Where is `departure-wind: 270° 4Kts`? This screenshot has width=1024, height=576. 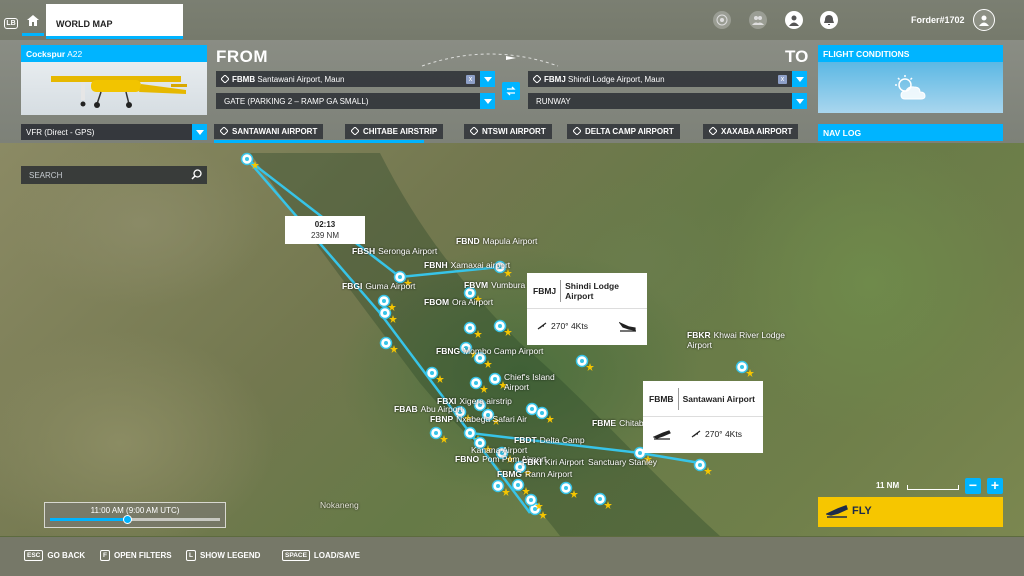
departure-wind: 270° 4Kts is located at coordinates (716, 434).